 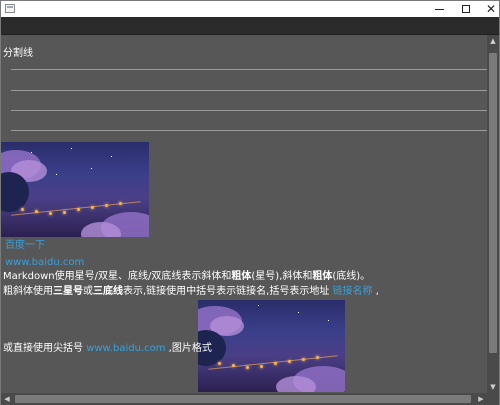 What do you see at coordinates (351, 276) in the screenshot?
I see `text-span: (底线)。` at bounding box center [351, 276].